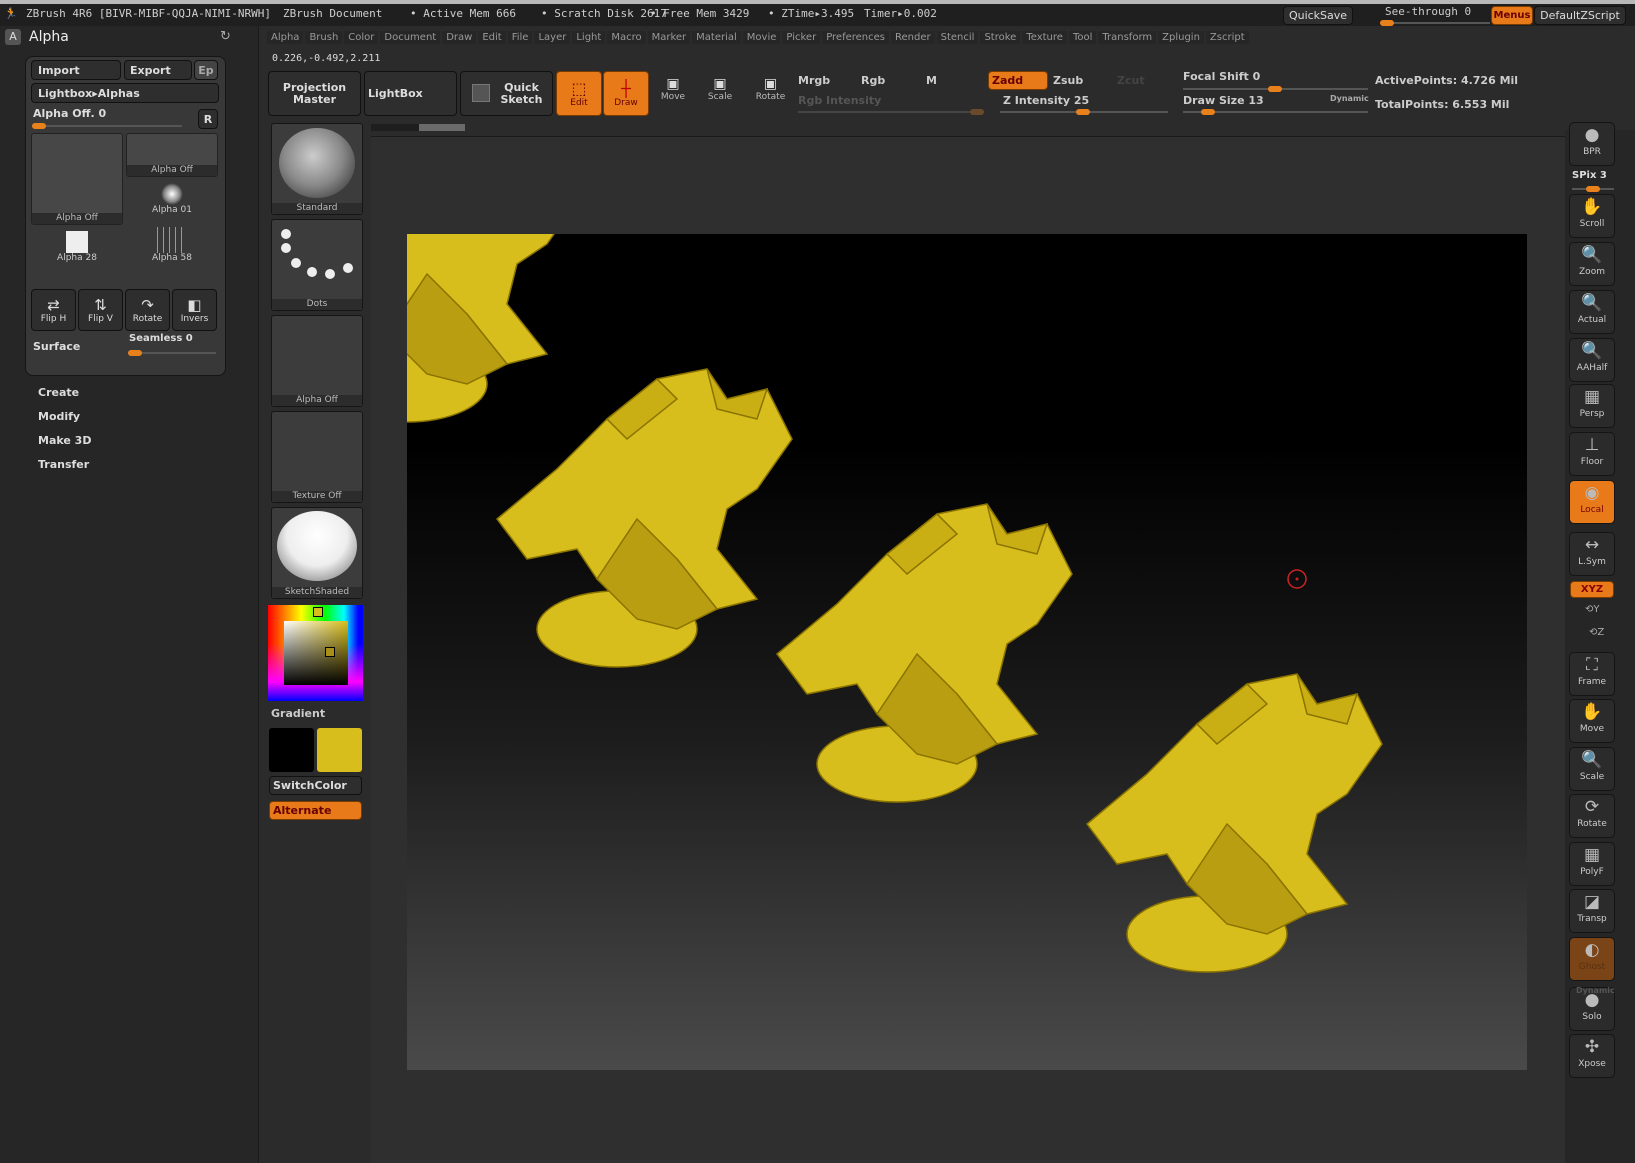 This screenshot has width=1635, height=1163. I want to click on alpha-thumb-58: Alpha 58, so click(172, 250).